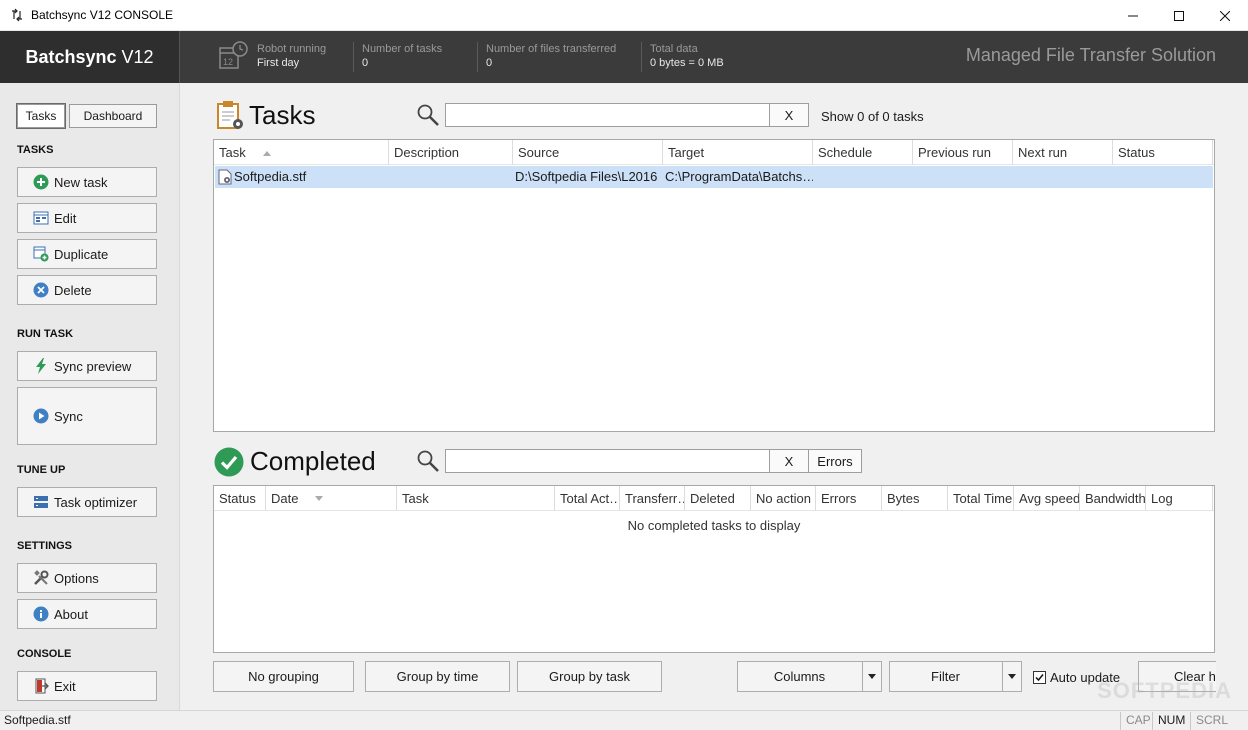  I want to click on column-header-date: Date, so click(331, 498).